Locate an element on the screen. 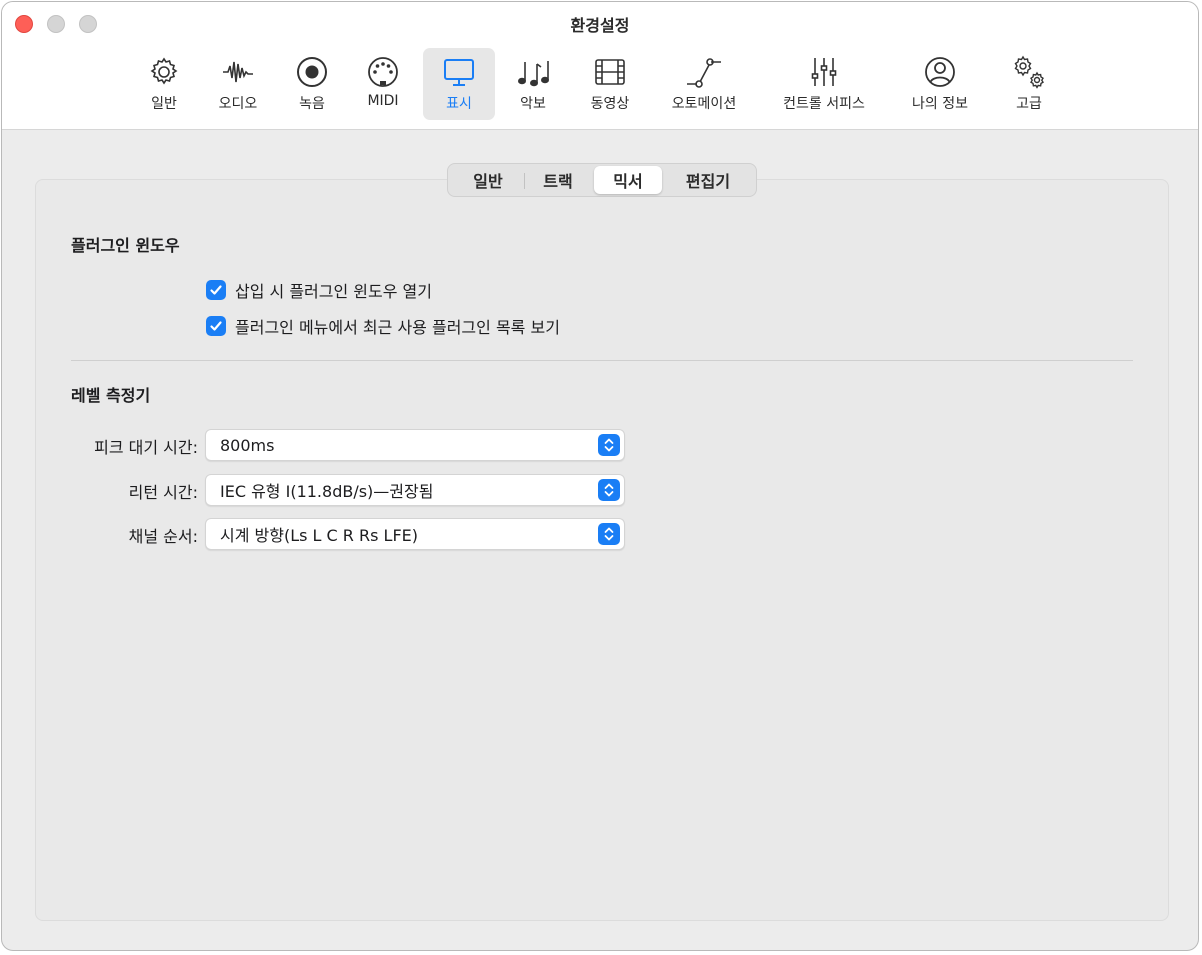  toolbar-label-automation: 오토메이션 is located at coordinates (704, 104).